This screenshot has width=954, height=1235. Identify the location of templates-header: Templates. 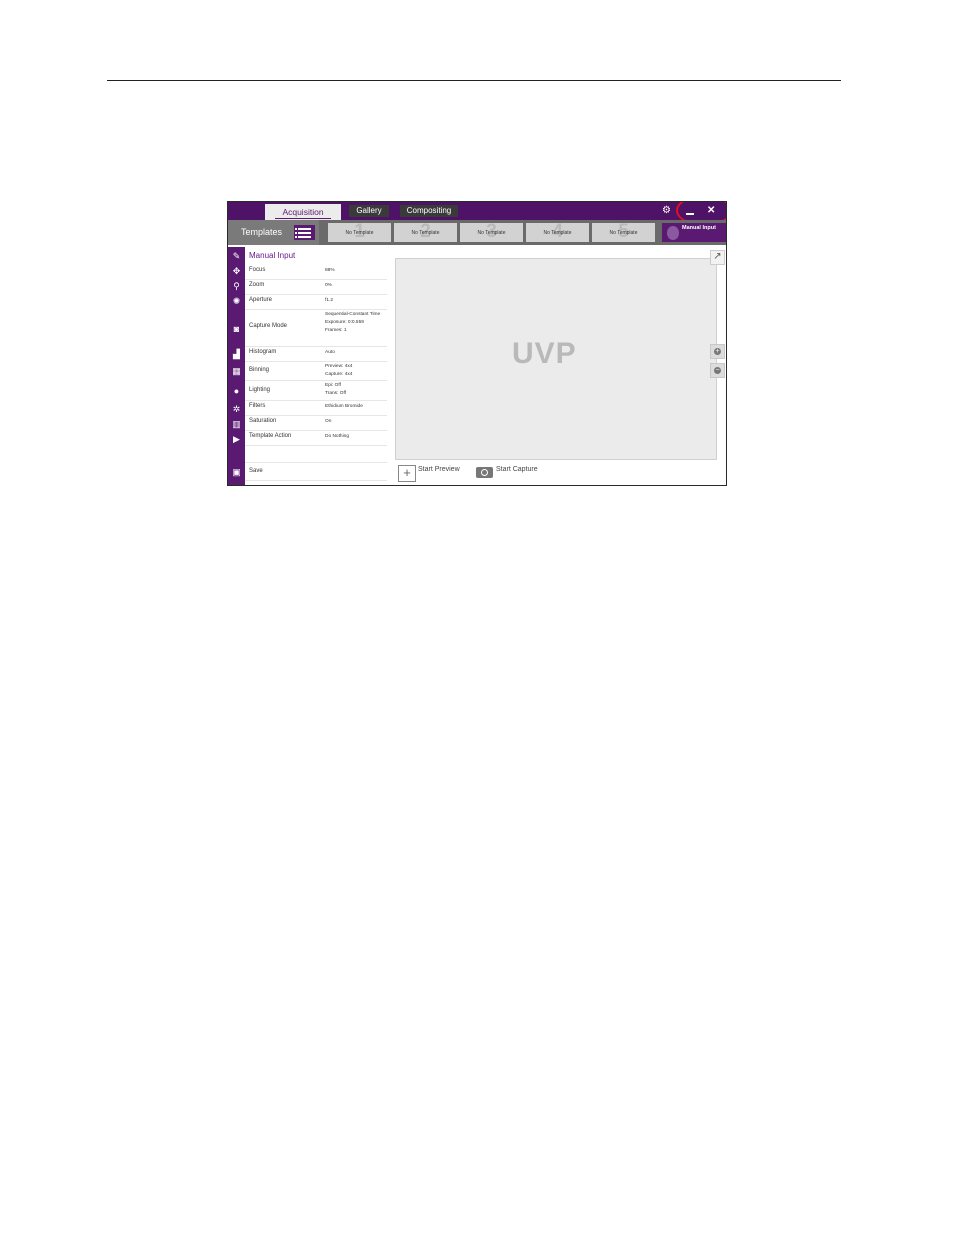
(273, 232).